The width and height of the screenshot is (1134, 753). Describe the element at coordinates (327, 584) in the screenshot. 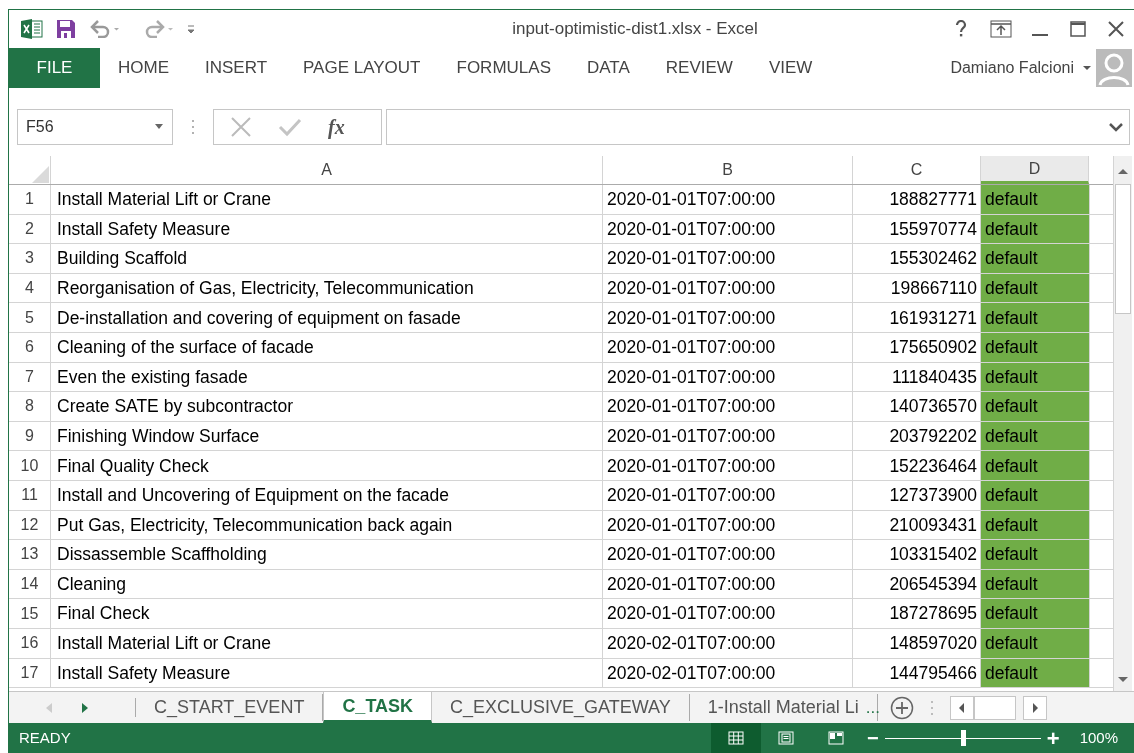

I see `table-cell: Cleaning` at that location.